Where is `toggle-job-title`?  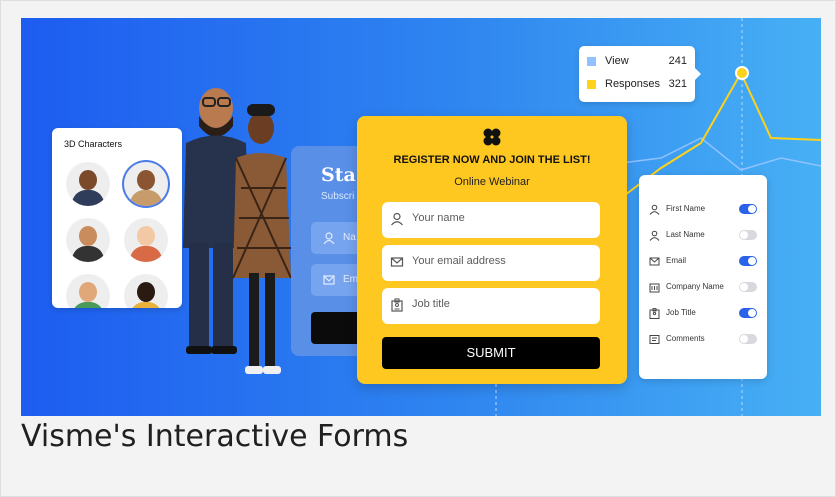
toggle-job-title is located at coordinates (748, 313).